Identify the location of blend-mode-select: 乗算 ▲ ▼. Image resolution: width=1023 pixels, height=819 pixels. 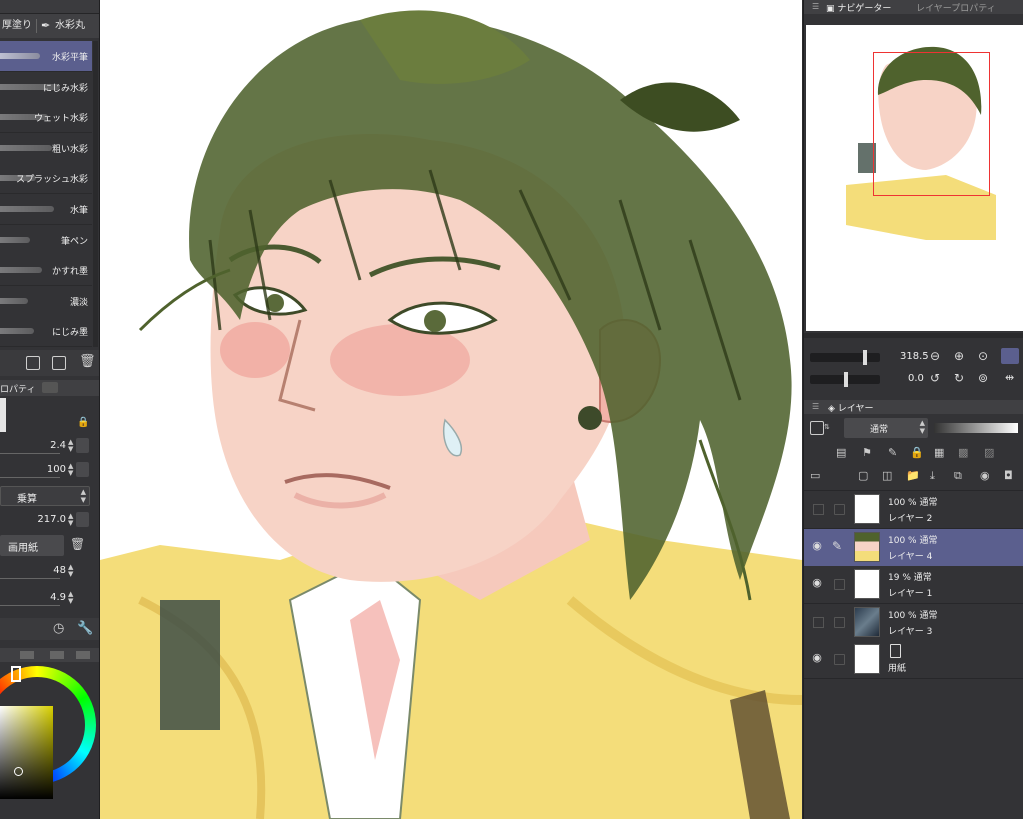
(45, 496).